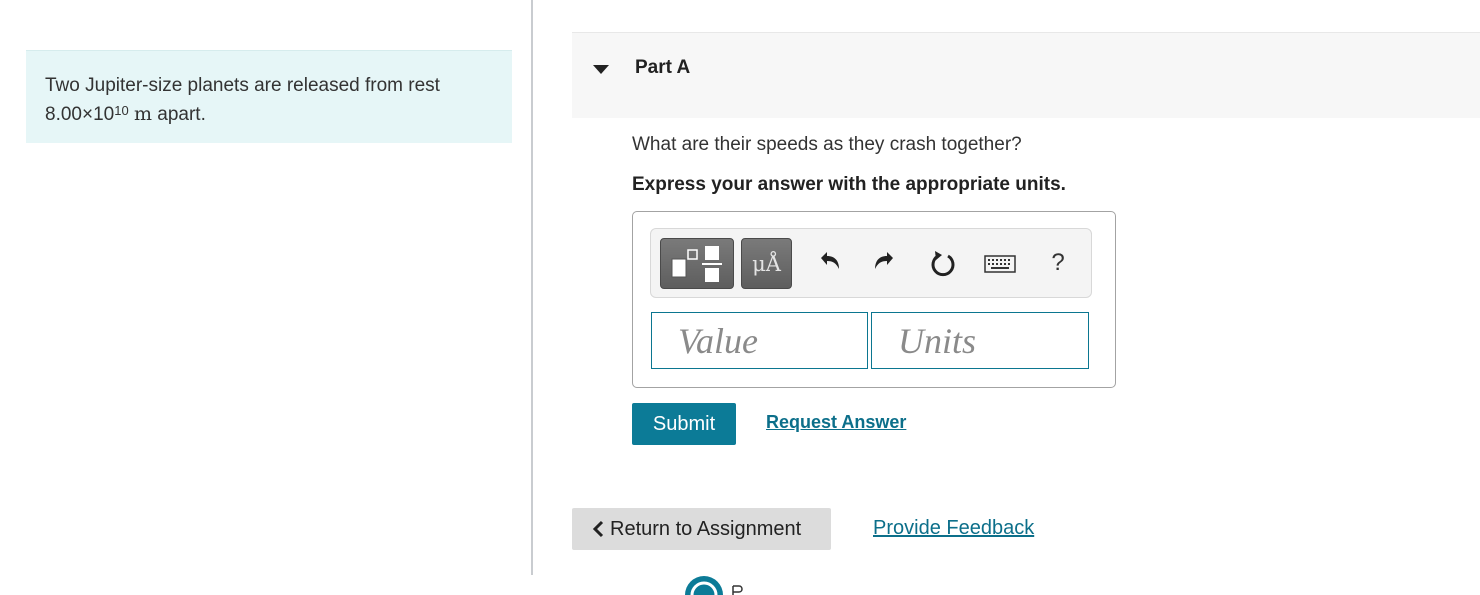 This screenshot has width=1480, height=595. What do you see at coordinates (601, 69) in the screenshot?
I see `caret-down-icon` at bounding box center [601, 69].